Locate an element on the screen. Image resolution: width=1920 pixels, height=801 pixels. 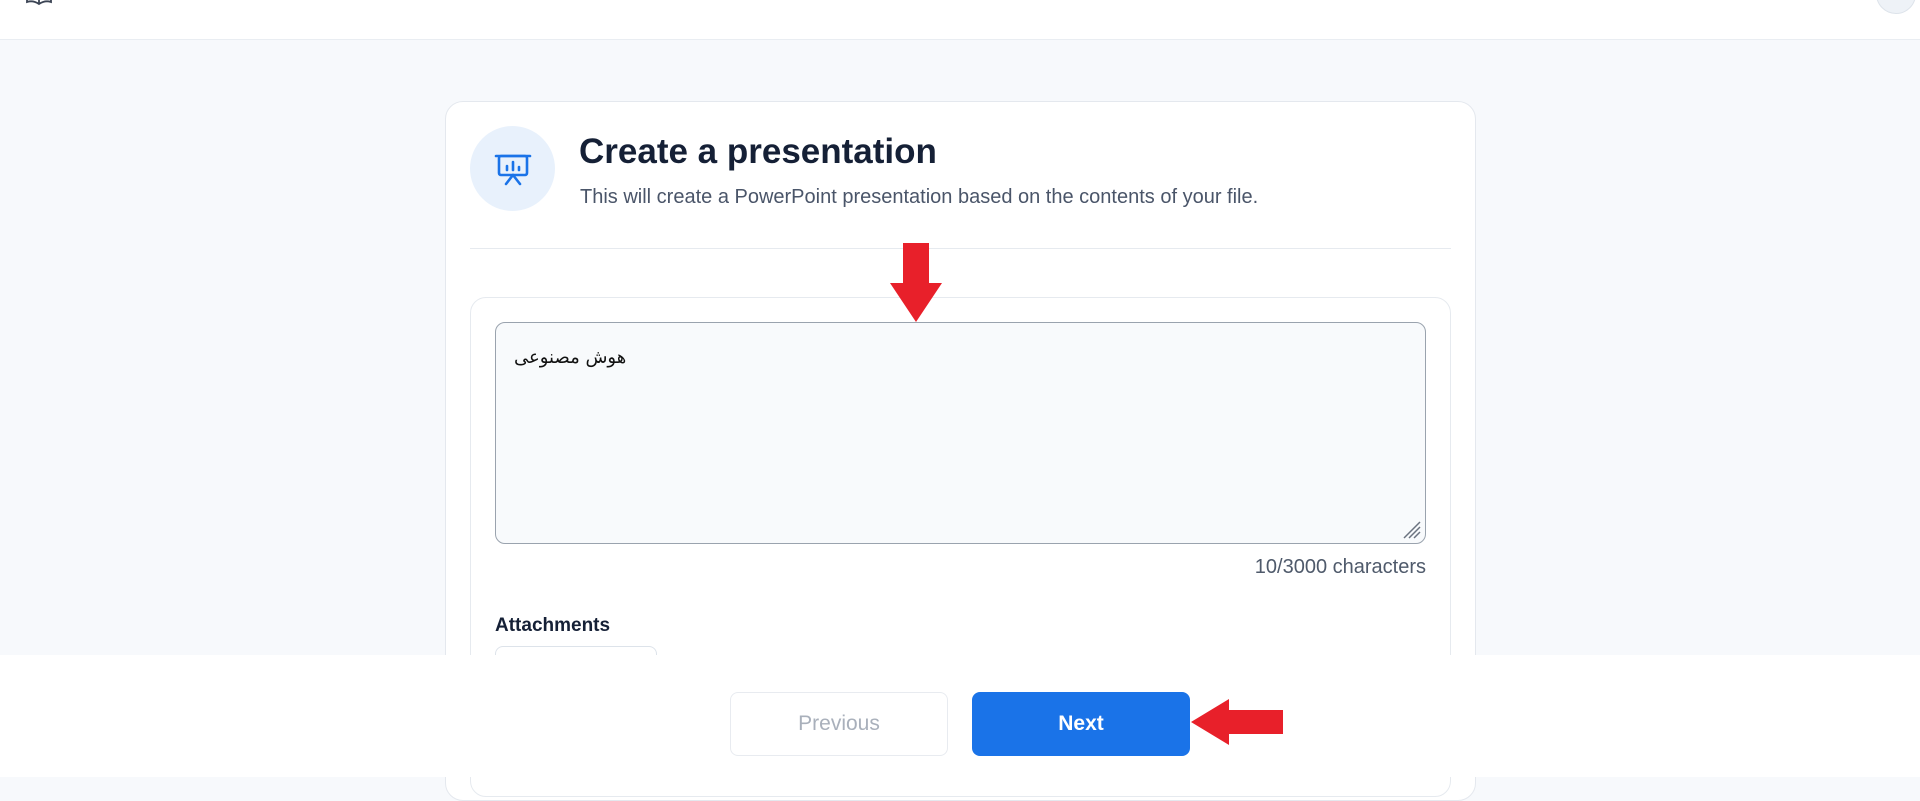
divider is located at coordinates (960, 248).